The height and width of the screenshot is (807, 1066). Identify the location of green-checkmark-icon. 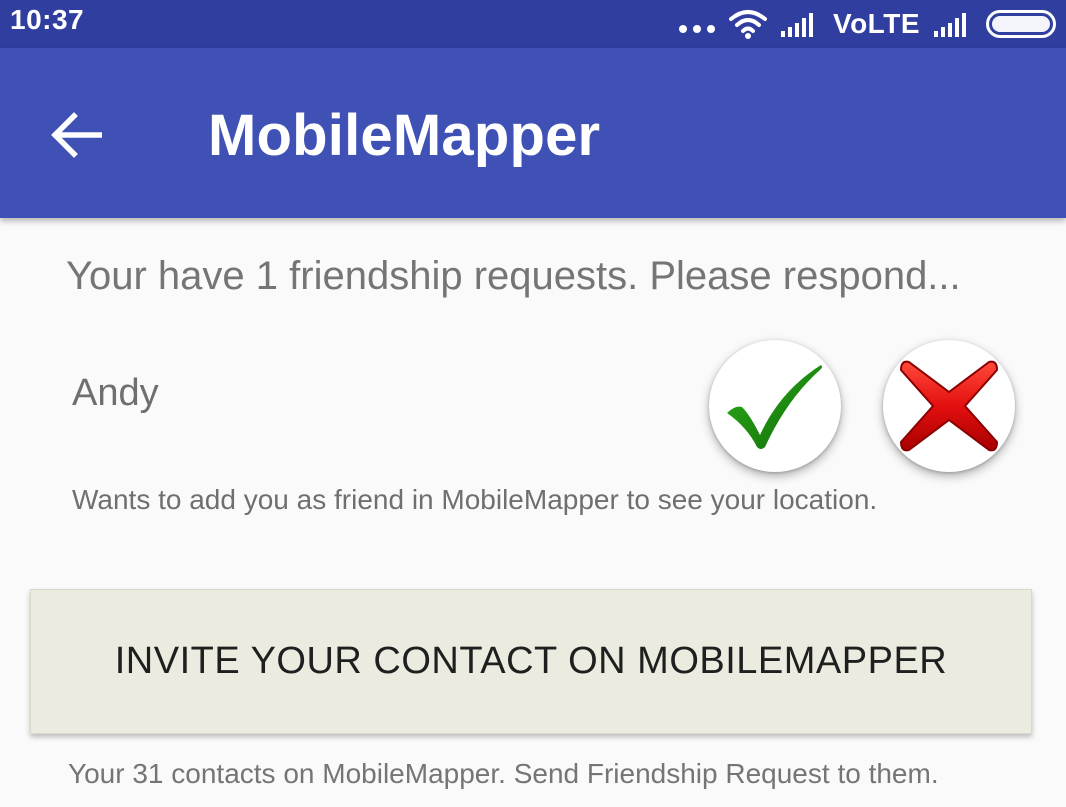
(774, 407).